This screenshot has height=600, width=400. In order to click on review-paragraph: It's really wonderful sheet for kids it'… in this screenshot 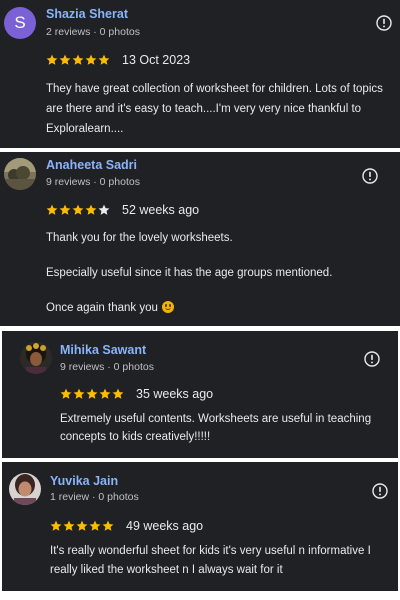, I will do `click(210, 560)`.